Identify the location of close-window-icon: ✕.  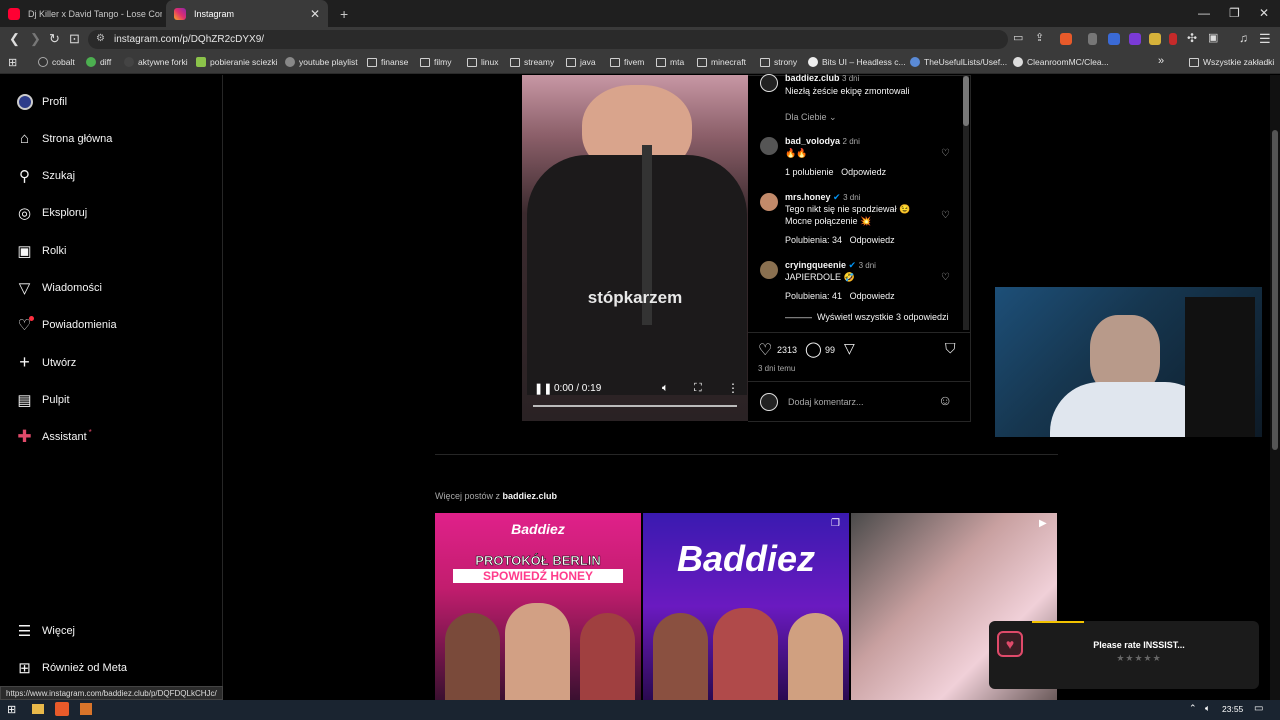
(1264, 13).